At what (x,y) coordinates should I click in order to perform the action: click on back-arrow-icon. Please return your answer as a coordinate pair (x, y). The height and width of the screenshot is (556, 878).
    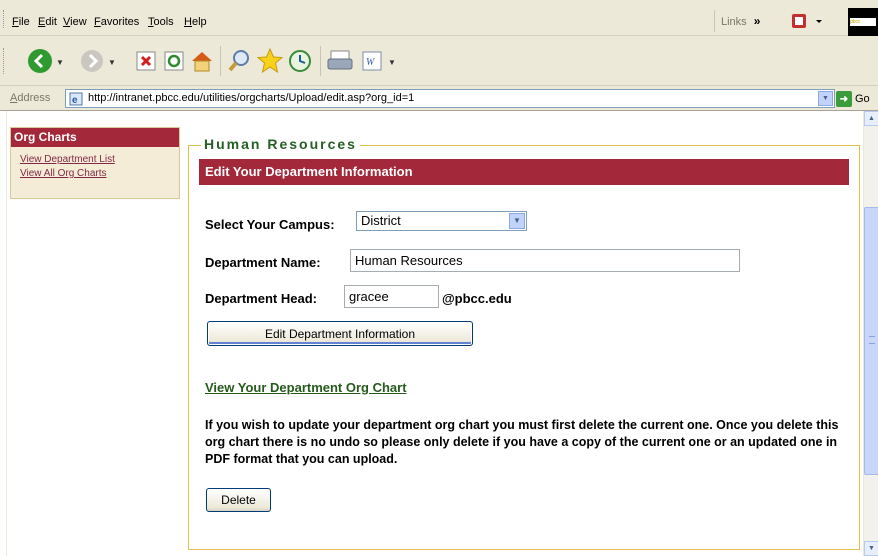
    Looking at the image, I should click on (40, 61).